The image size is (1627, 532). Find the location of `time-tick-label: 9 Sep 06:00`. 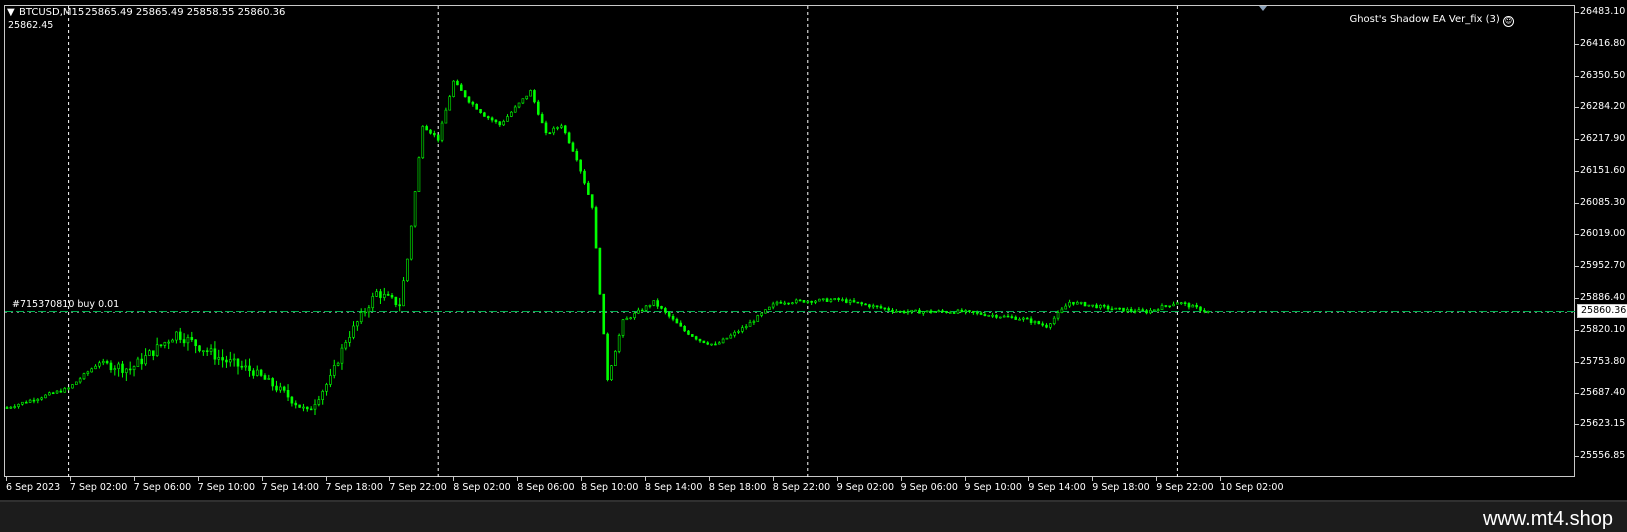

time-tick-label: 9 Sep 06:00 is located at coordinates (929, 487).